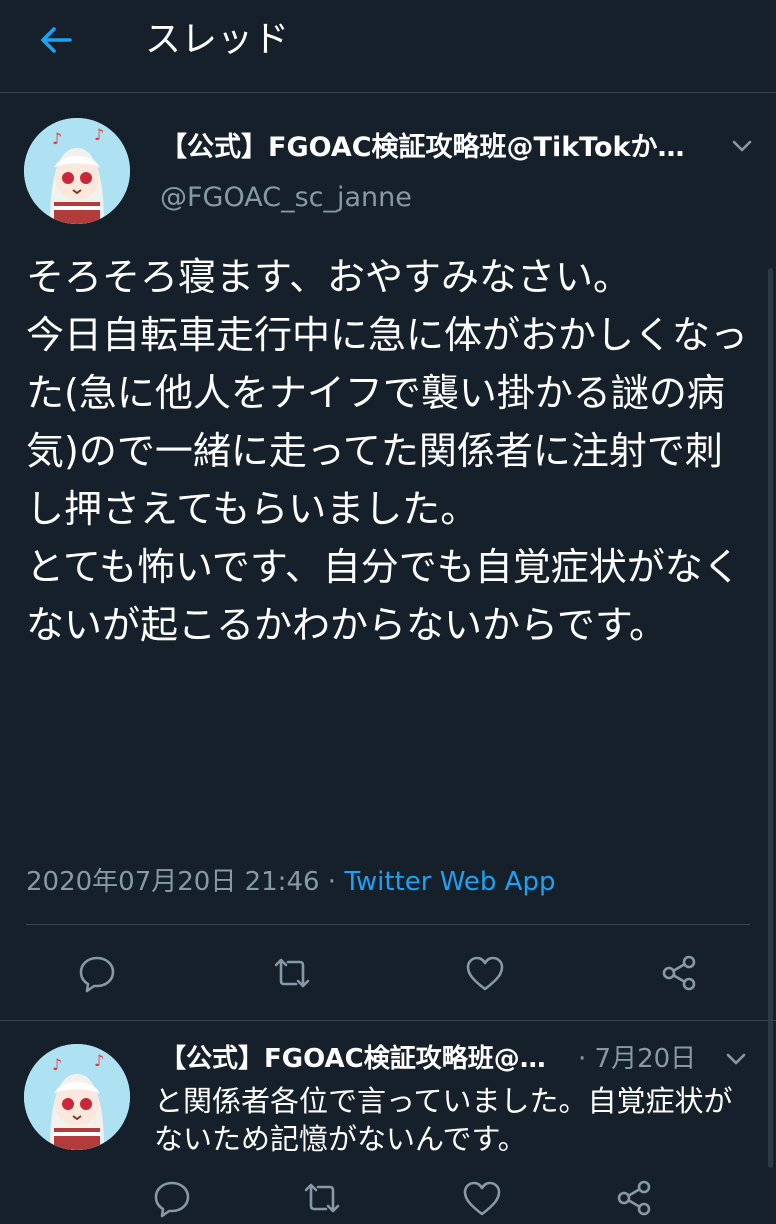 The width and height of the screenshot is (776, 1224). I want to click on chevron-down-icon, so click(742, 146).